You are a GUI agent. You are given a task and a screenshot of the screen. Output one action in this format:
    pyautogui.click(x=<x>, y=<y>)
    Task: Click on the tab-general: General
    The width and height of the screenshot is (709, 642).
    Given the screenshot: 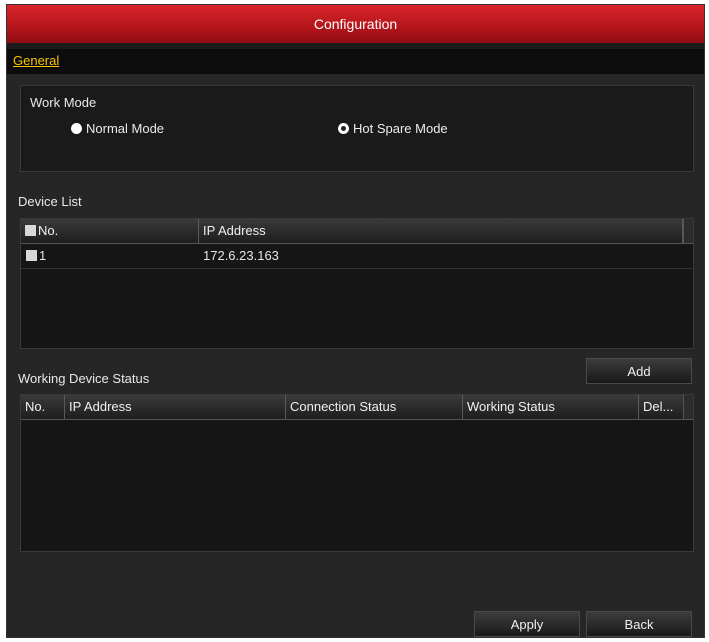 What is the action you would take?
    pyautogui.click(x=36, y=60)
    